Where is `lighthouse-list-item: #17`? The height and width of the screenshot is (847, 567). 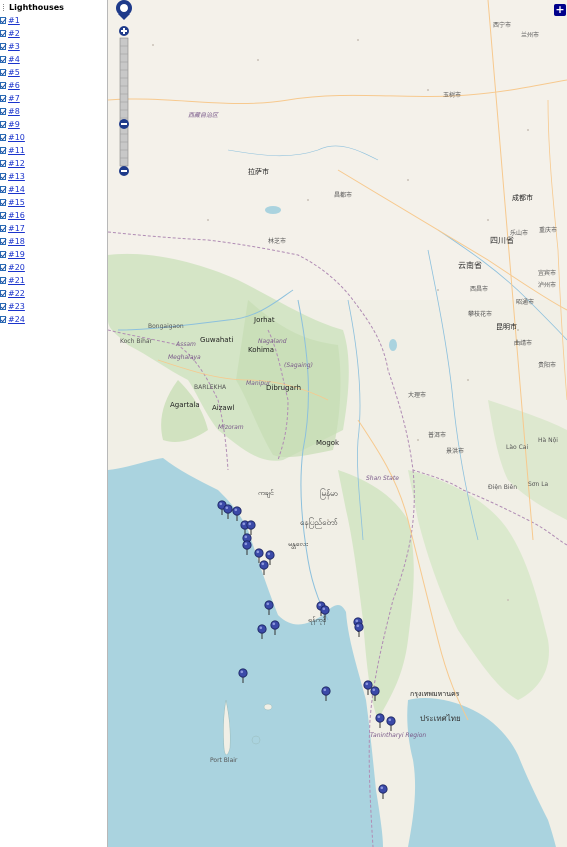
lighthouse-list-item: #17 is located at coordinates (53, 228).